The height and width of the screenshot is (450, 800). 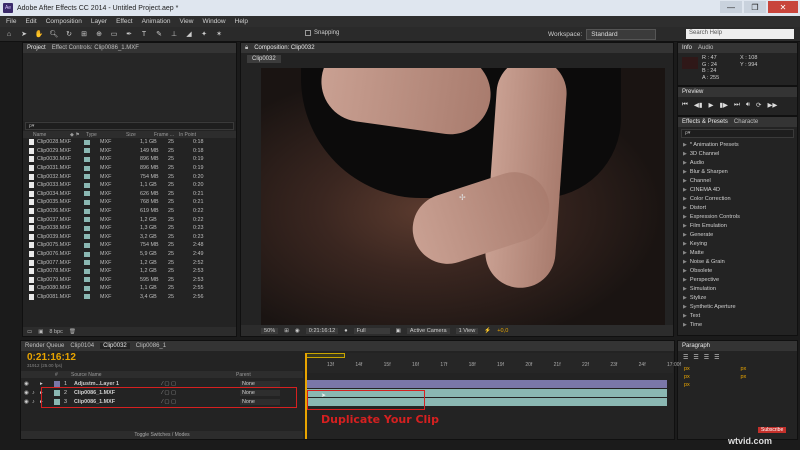 I want to click on selection-tool-icon: ➤, so click(x=24, y=34).